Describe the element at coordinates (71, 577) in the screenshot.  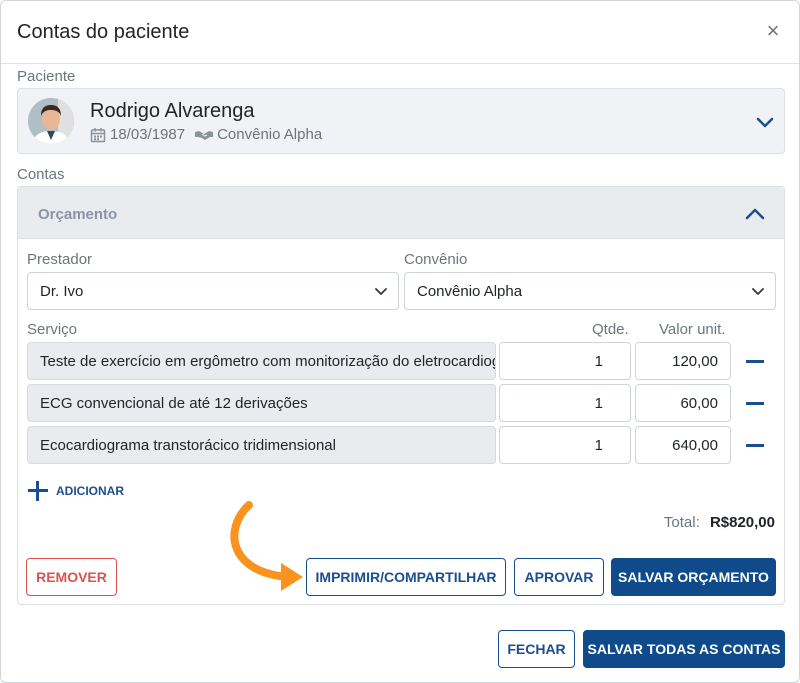
I see `remove-button: REMOVER` at that location.